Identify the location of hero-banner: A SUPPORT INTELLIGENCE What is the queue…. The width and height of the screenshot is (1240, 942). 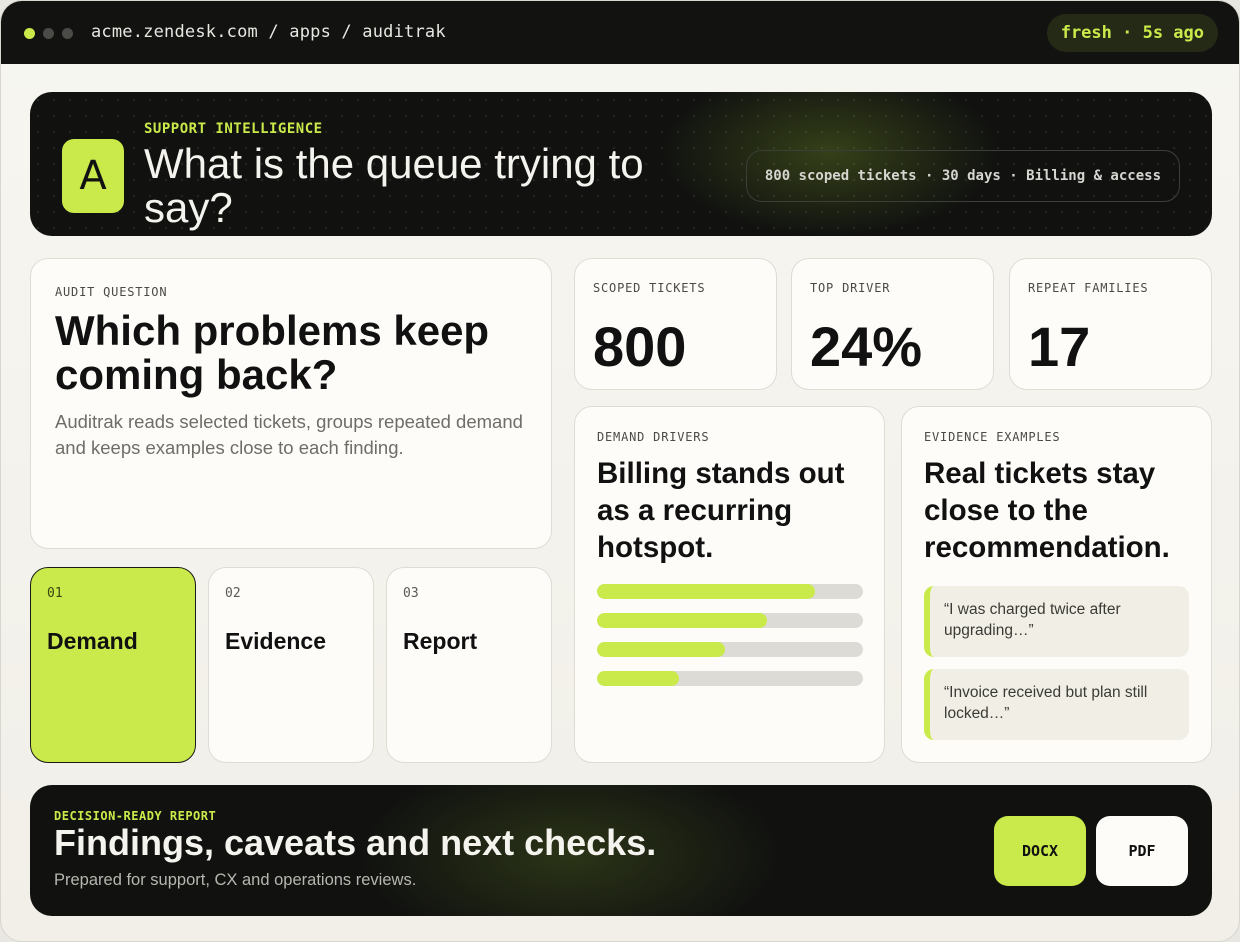
(621, 164).